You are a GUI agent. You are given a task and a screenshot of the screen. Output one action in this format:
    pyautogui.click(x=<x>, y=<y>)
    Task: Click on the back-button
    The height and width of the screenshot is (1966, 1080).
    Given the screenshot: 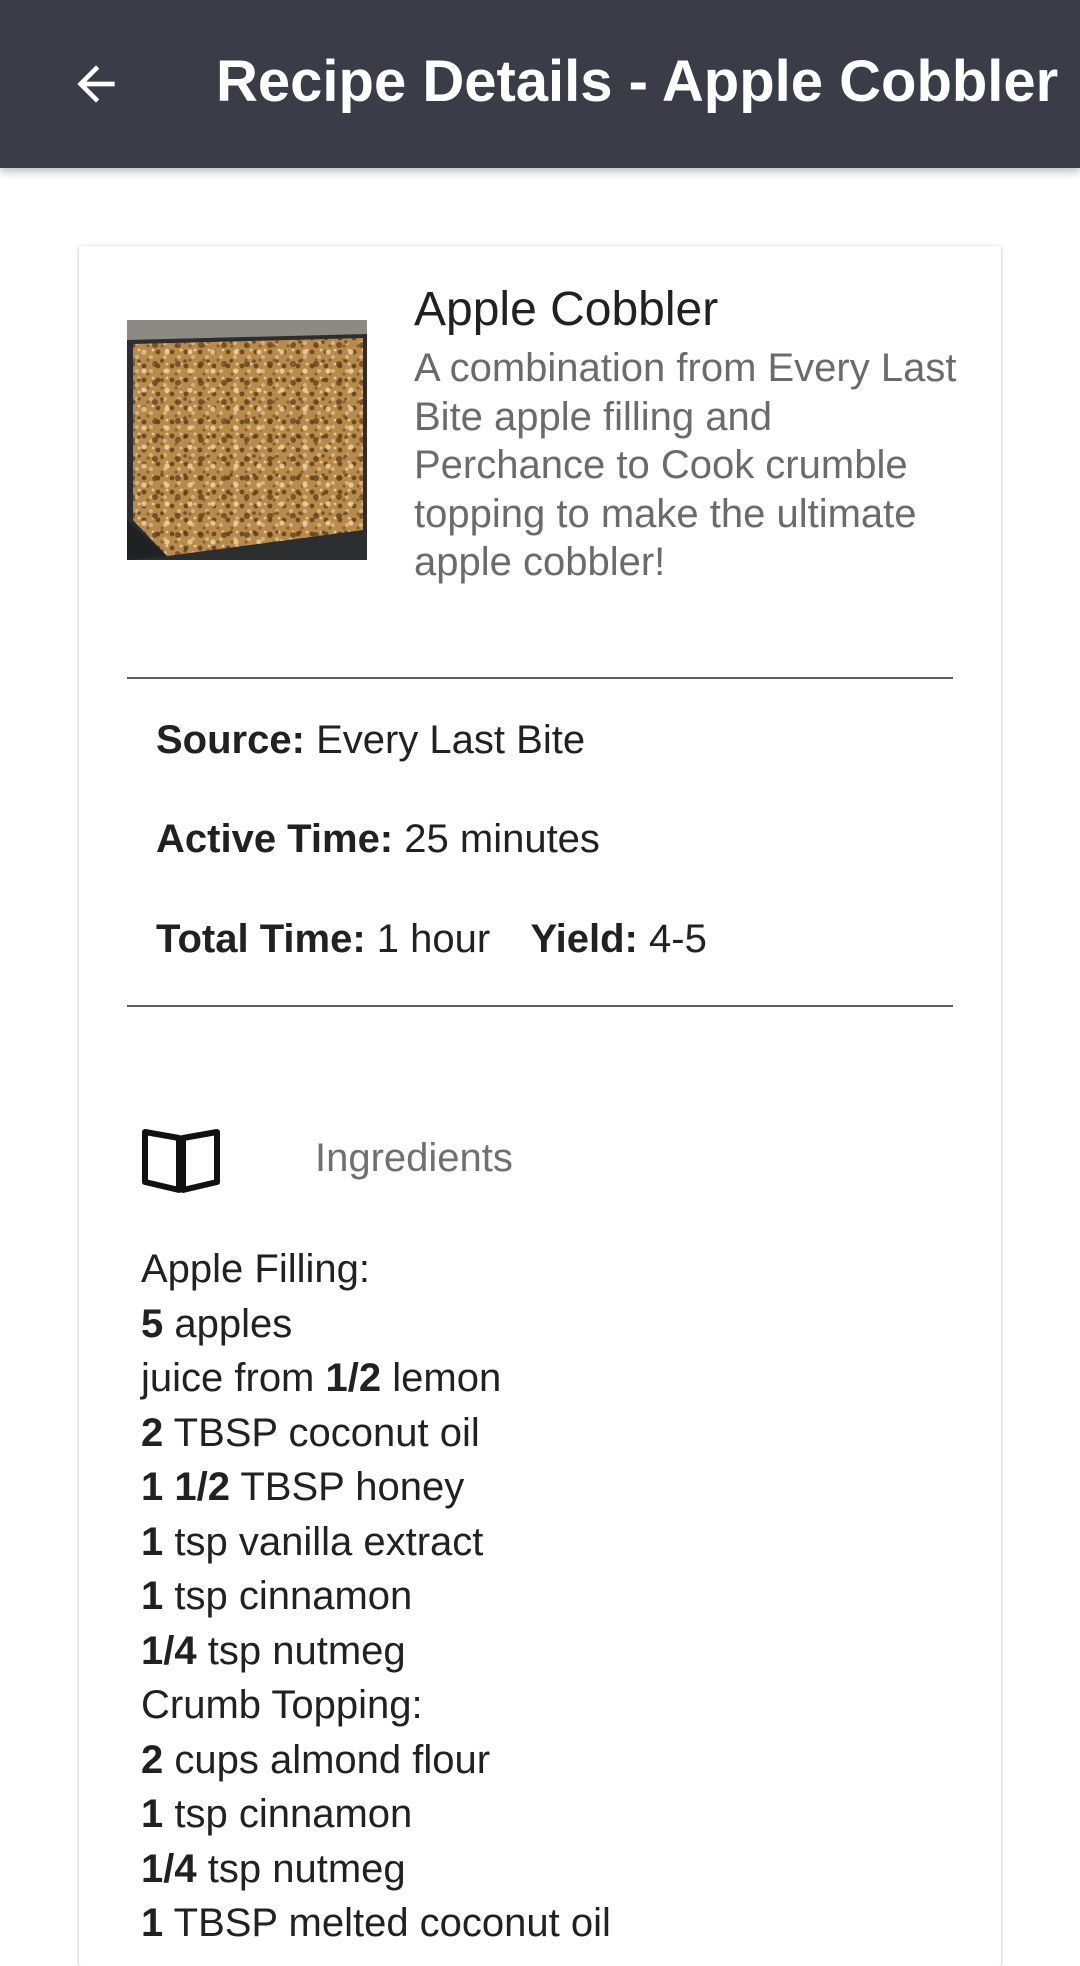 What is the action you would take?
    pyautogui.click(x=96, y=84)
    